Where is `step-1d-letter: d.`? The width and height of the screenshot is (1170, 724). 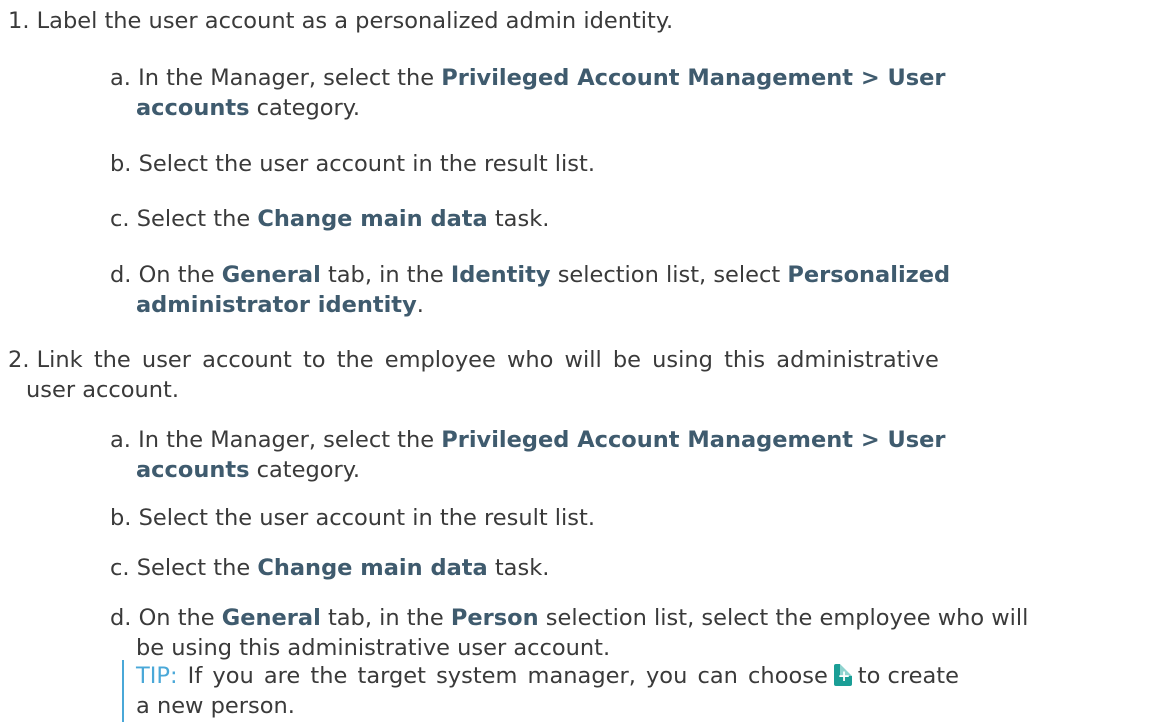 step-1d-letter: d. is located at coordinates (121, 275).